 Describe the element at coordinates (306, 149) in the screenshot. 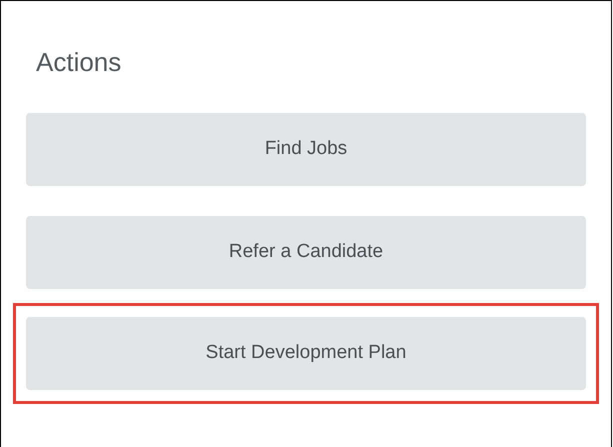

I see `action-button: Find Jobs` at that location.